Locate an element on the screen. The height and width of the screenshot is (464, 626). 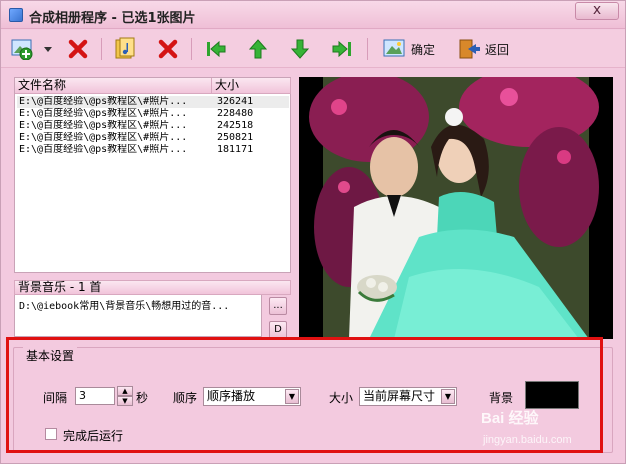
add-image-icon is located at coordinates (22, 49).